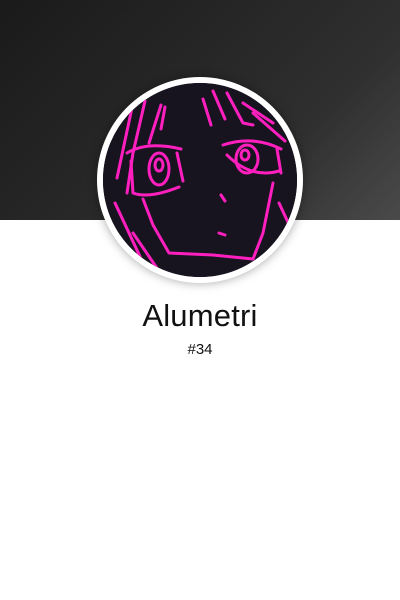 Image resolution: width=400 pixels, height=600 pixels. Describe the element at coordinates (200, 315) in the screenshot. I see `profile-name: Alumetri` at that location.